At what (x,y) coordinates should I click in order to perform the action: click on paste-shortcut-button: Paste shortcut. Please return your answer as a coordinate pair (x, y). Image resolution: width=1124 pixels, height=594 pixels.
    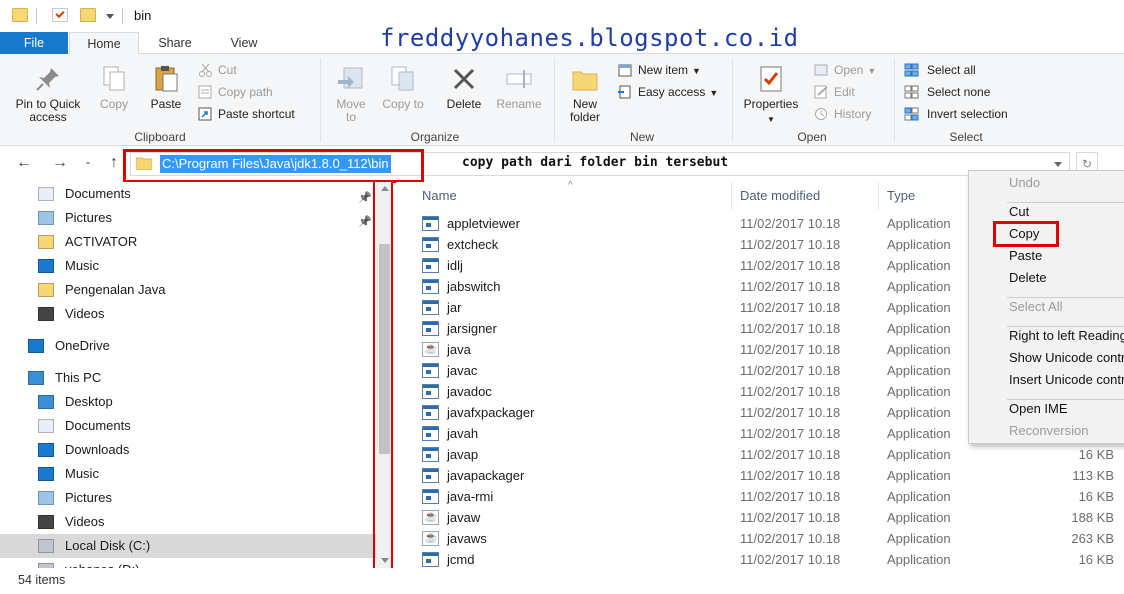
    Looking at the image, I should click on (246, 114).